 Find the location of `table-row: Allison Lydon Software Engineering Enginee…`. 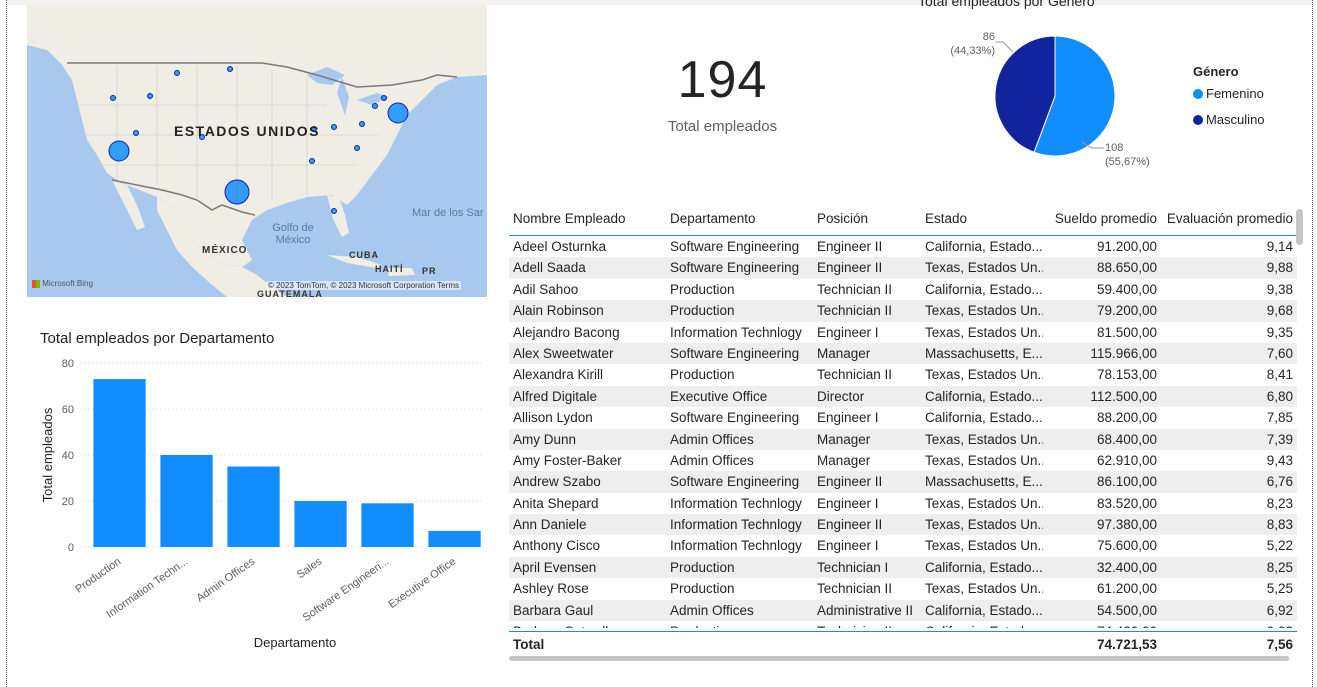

table-row: Allison Lydon Software Engineering Enginee… is located at coordinates (903, 417).